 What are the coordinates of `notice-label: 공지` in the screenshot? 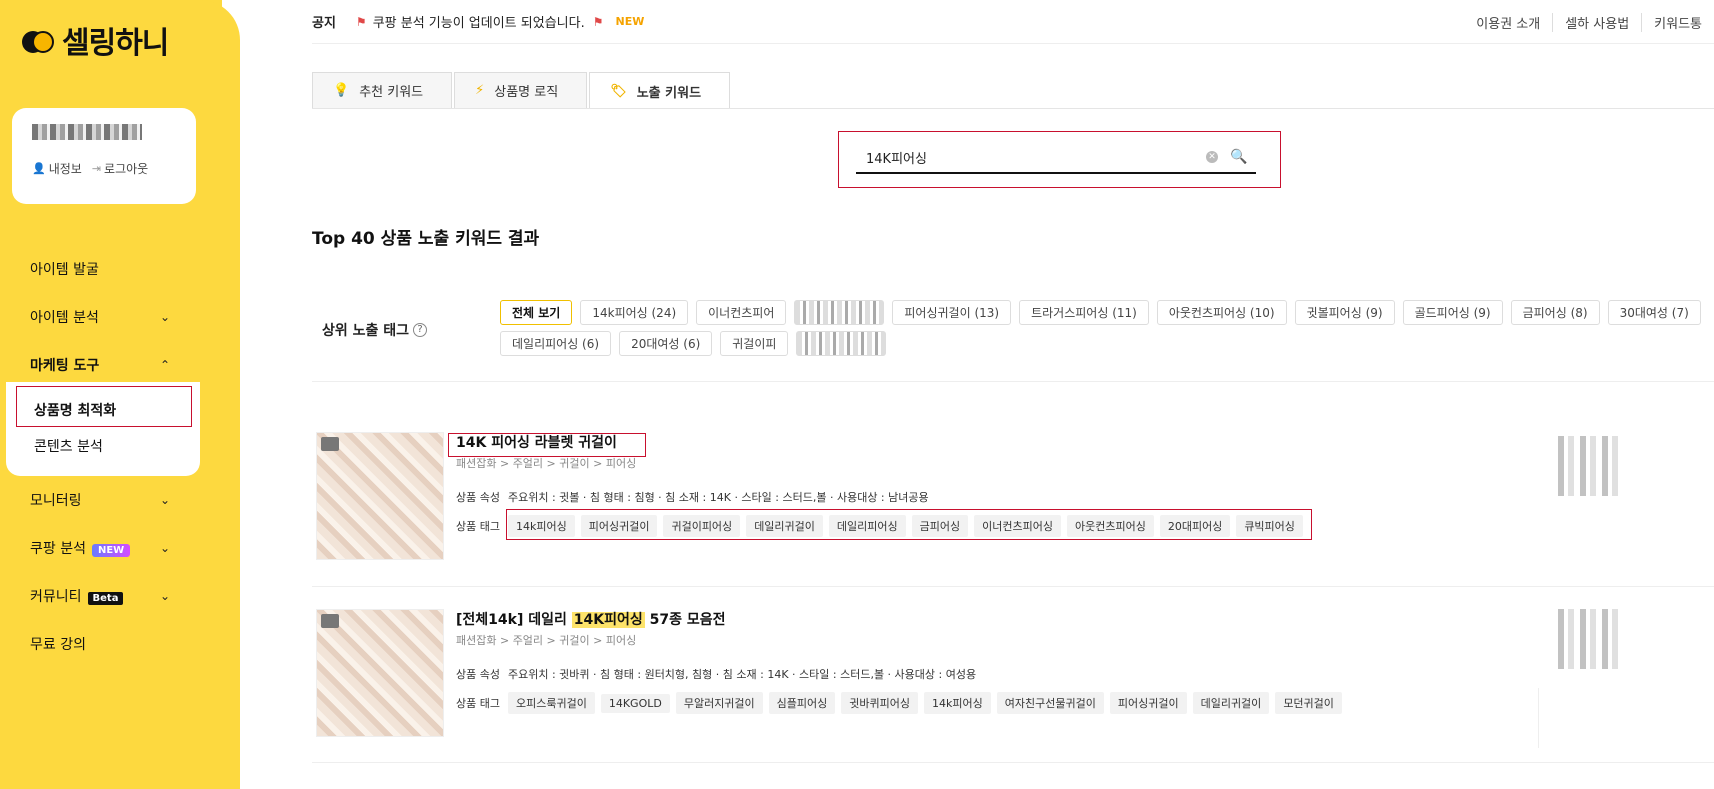 It's located at (324, 23).